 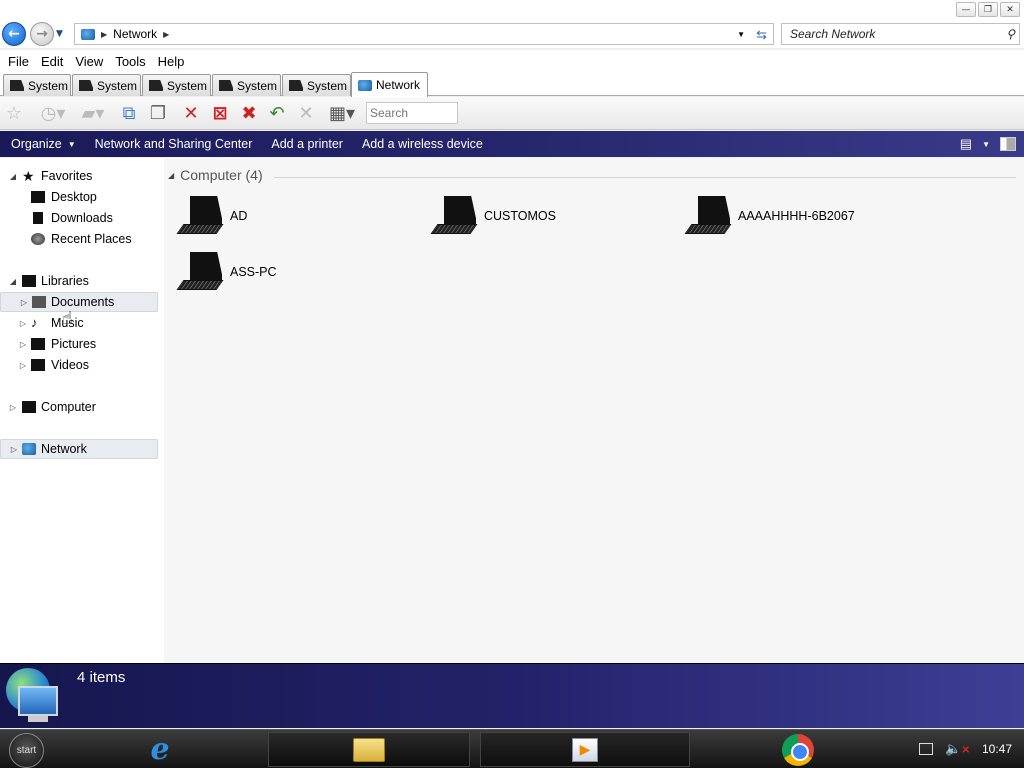 What do you see at coordinates (741, 34) in the screenshot?
I see `address-dropdown-icon: ▼` at bounding box center [741, 34].